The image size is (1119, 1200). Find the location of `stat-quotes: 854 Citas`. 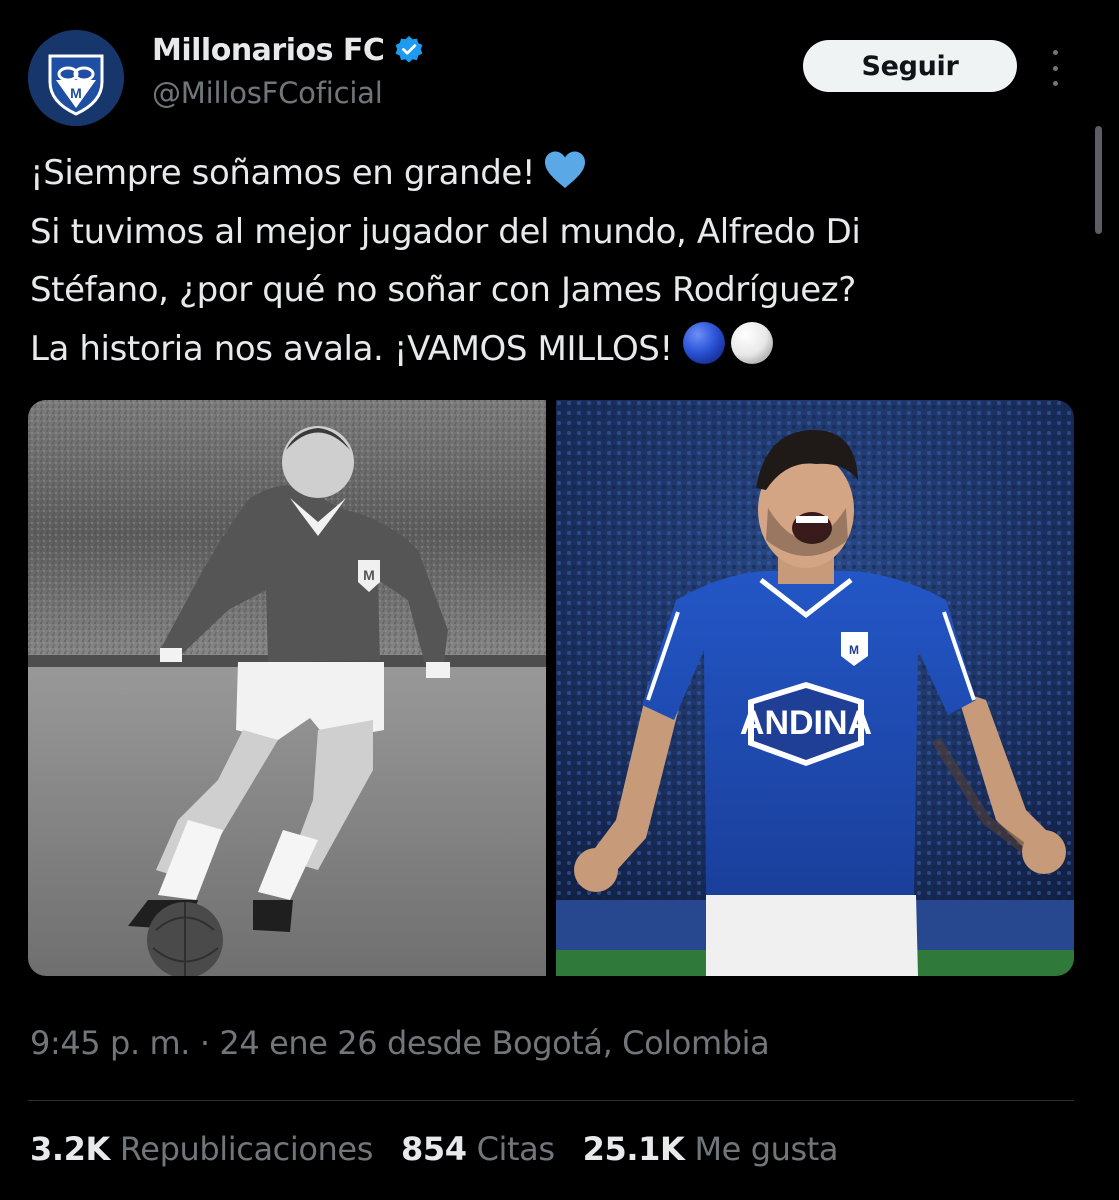

stat-quotes: 854 Citas is located at coordinates (478, 1149).